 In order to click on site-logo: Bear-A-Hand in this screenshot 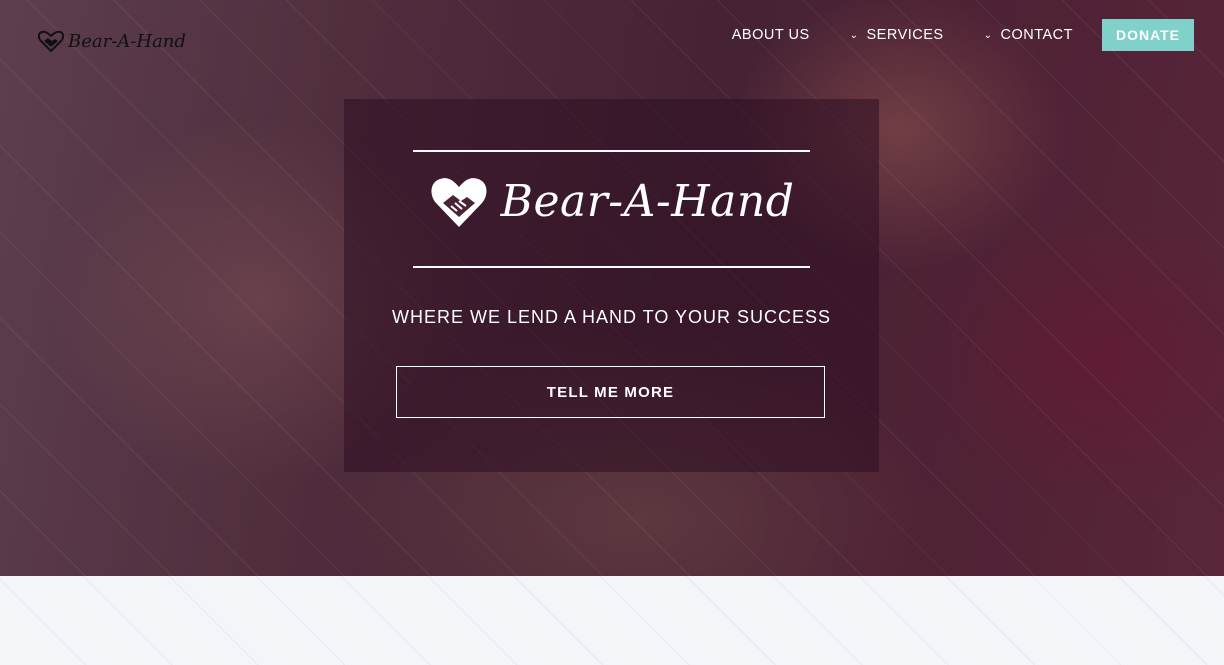, I will do `click(112, 41)`.